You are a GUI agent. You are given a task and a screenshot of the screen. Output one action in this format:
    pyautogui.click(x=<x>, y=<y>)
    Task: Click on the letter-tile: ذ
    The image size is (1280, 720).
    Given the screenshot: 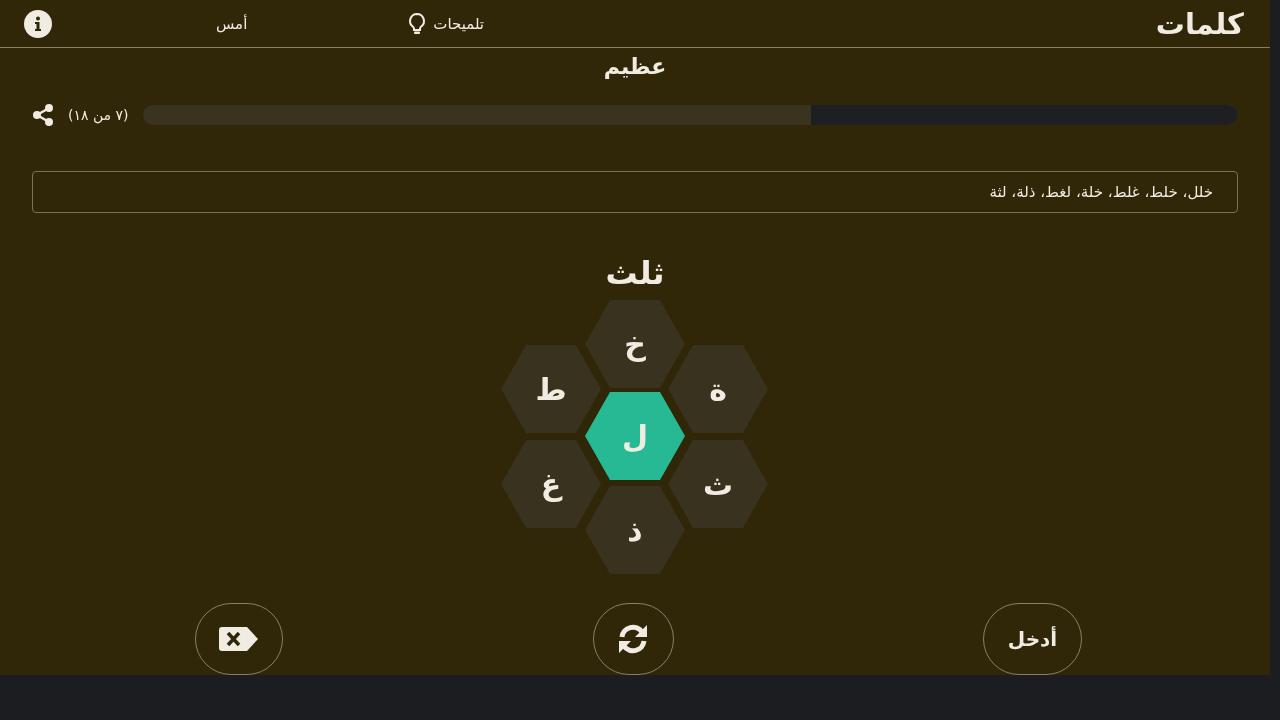 What is the action you would take?
    pyautogui.click(x=635, y=530)
    